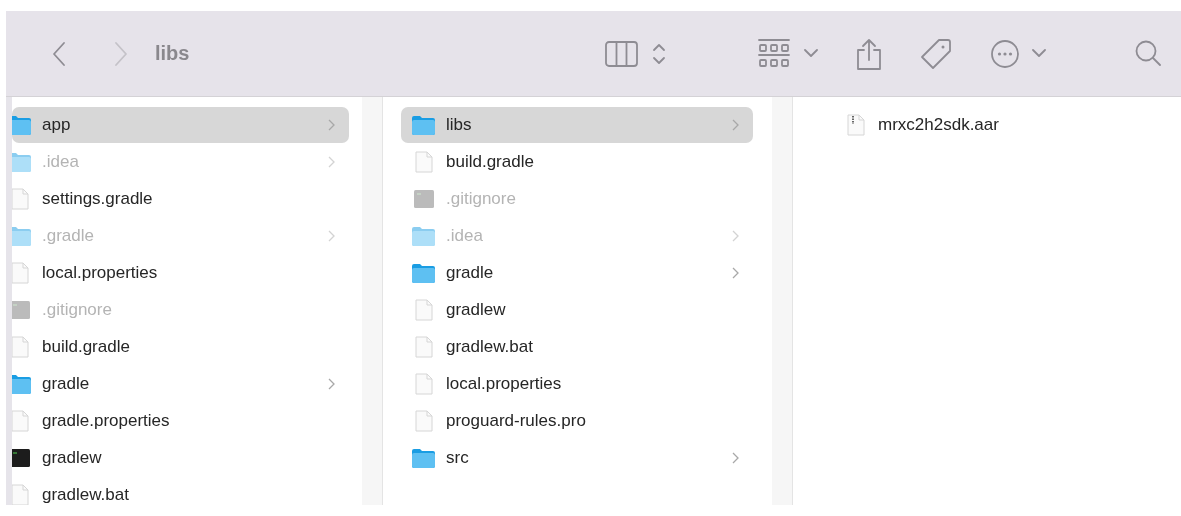 Image resolution: width=1181 pixels, height=516 pixels. What do you see at coordinates (180, 125) in the screenshot?
I see `file-row: app` at bounding box center [180, 125].